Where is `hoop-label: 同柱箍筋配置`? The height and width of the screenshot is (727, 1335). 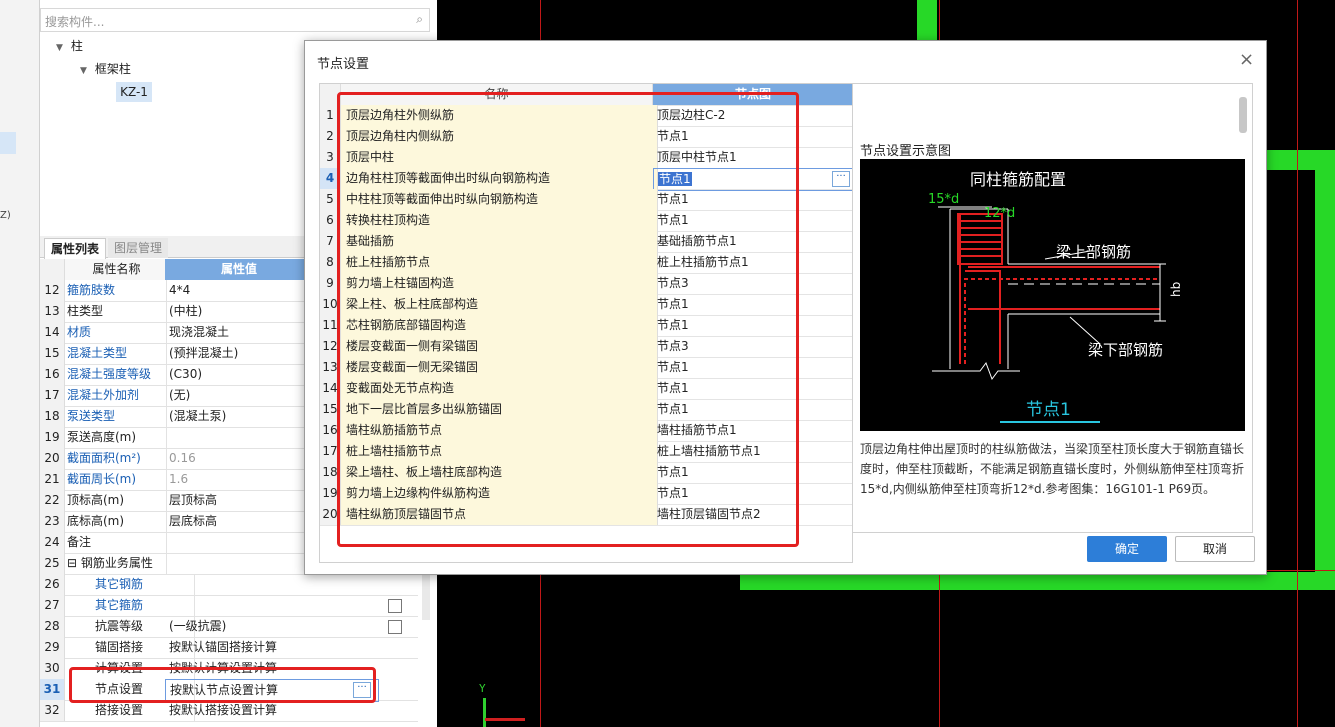
hoop-label: 同柱箍筋配置 is located at coordinates (1018, 179).